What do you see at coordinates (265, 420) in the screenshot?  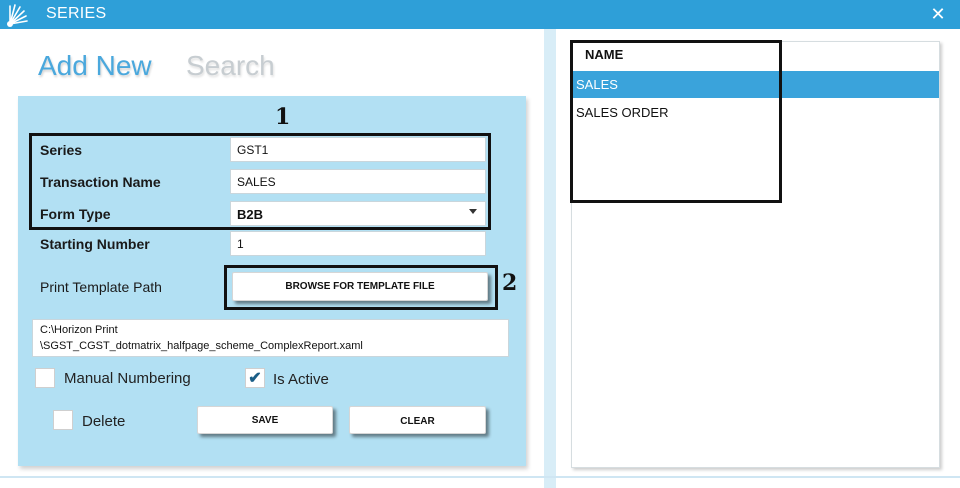 I see `save-button: SAVE` at bounding box center [265, 420].